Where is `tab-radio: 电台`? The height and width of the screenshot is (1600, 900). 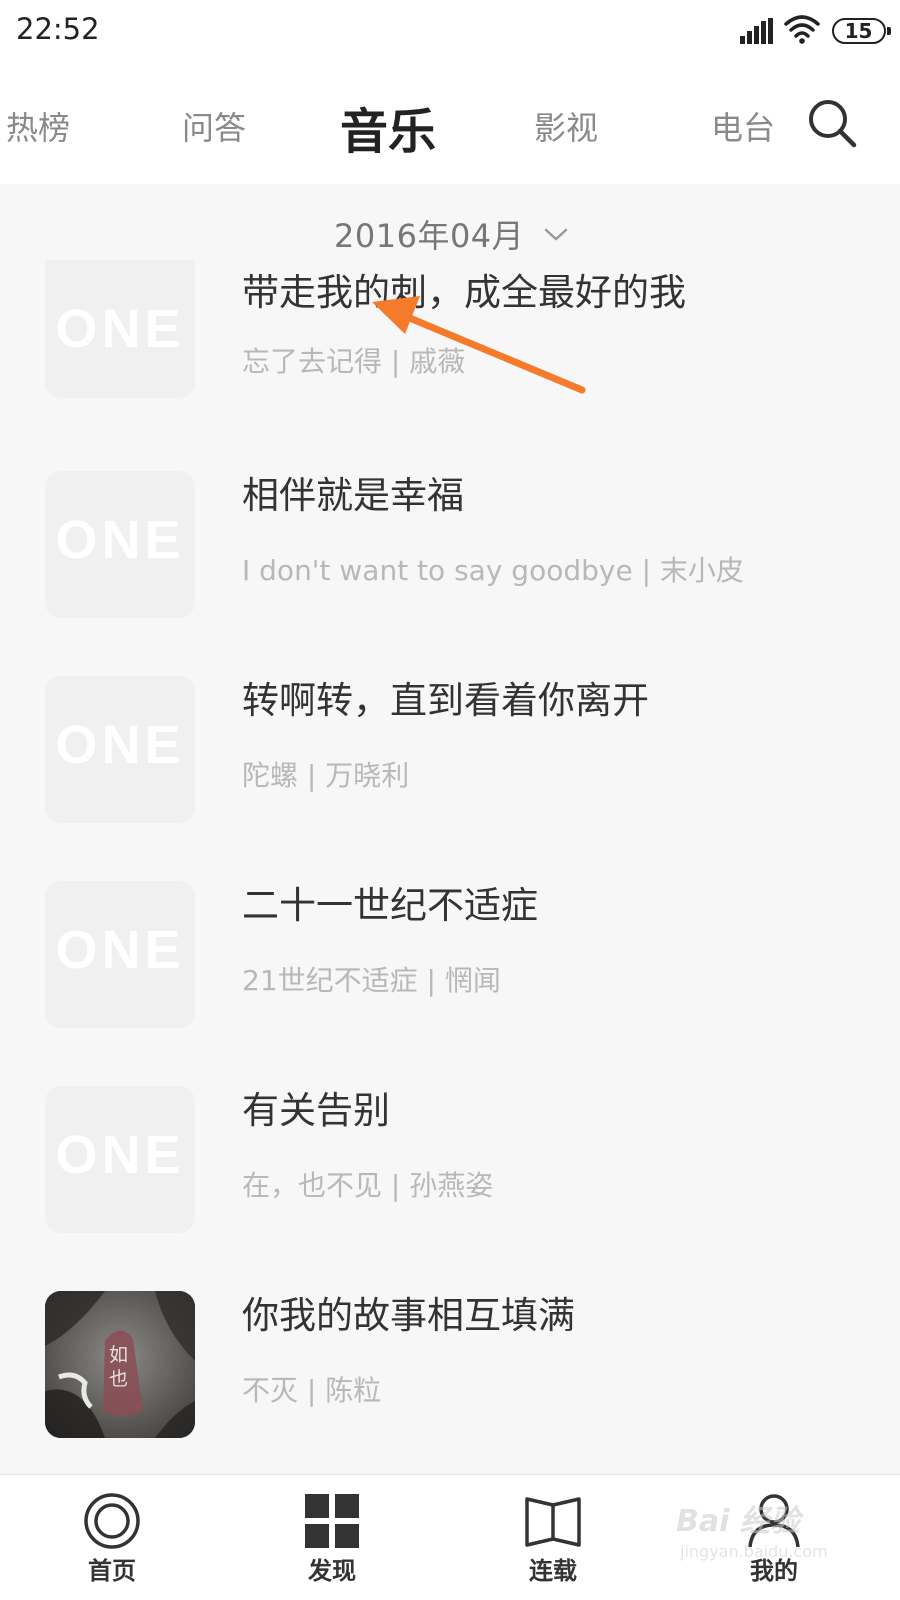
tab-radio: 电台 is located at coordinates (743, 126).